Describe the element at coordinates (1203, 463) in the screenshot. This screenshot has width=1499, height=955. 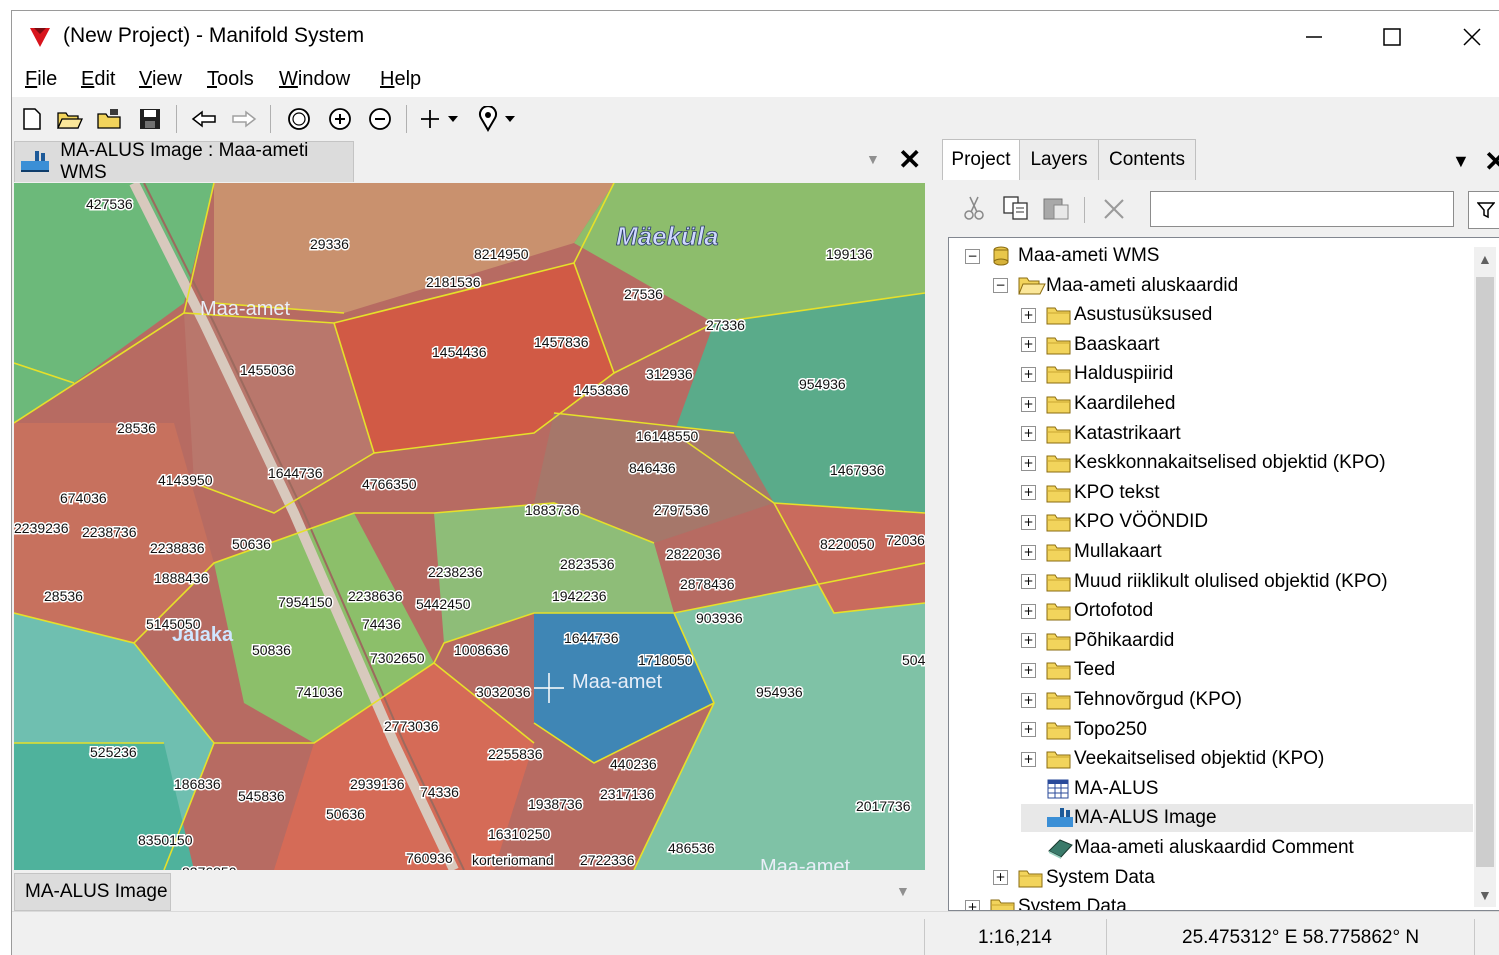
I see `tree-item: + Keskkonnakaitselised objektid (KPO)` at that location.